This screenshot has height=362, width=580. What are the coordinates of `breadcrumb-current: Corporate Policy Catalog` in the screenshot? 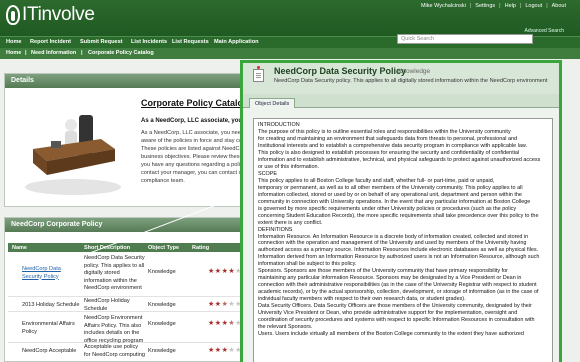 It's located at (121, 53).